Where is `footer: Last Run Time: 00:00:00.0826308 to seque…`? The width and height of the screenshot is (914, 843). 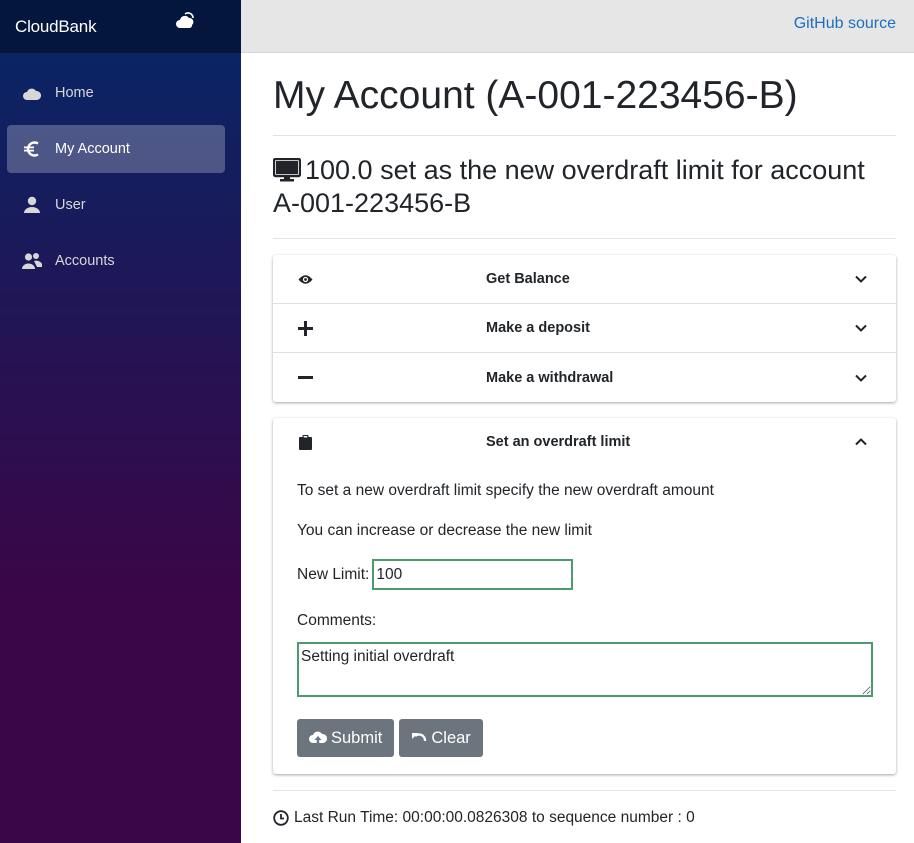 footer: Last Run Time: 00:00:00.0826308 to seque… is located at coordinates (584, 818).